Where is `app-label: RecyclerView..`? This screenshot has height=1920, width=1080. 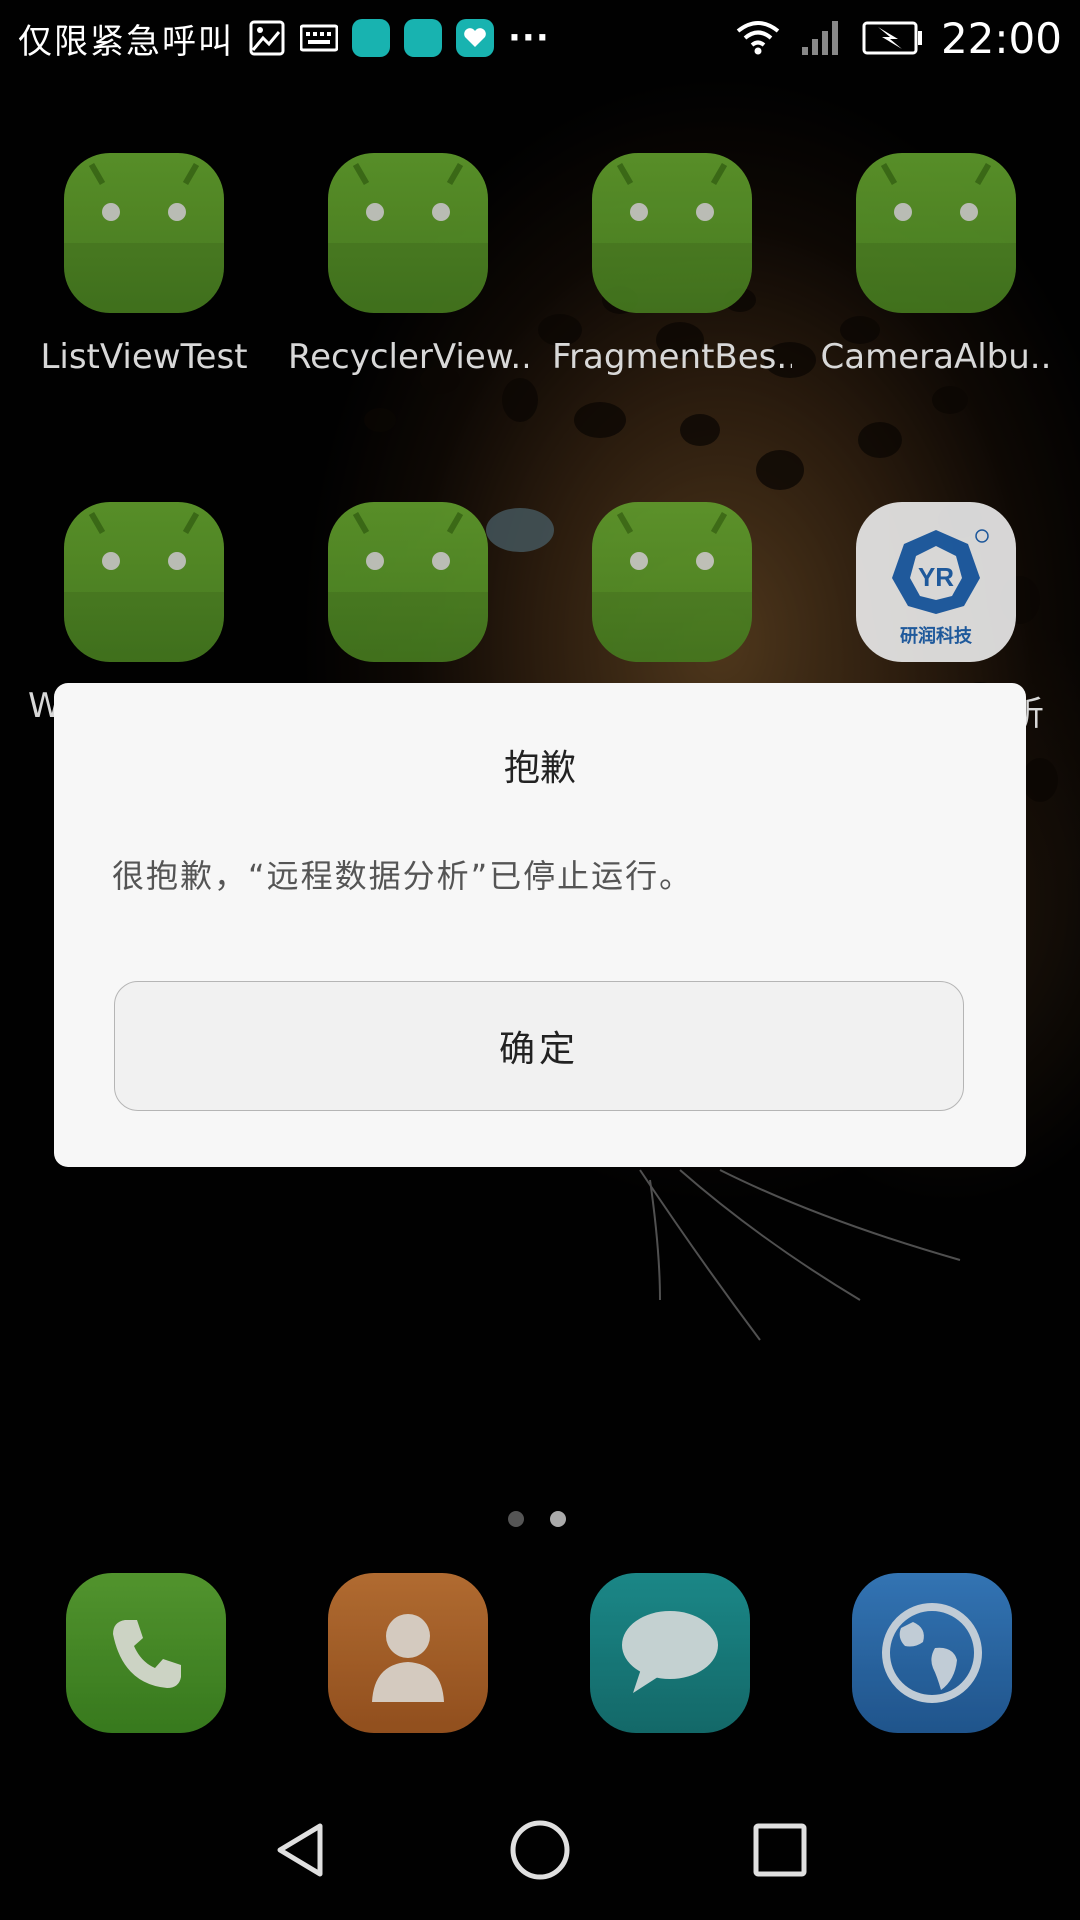 app-label: RecyclerView.. is located at coordinates (408, 357).